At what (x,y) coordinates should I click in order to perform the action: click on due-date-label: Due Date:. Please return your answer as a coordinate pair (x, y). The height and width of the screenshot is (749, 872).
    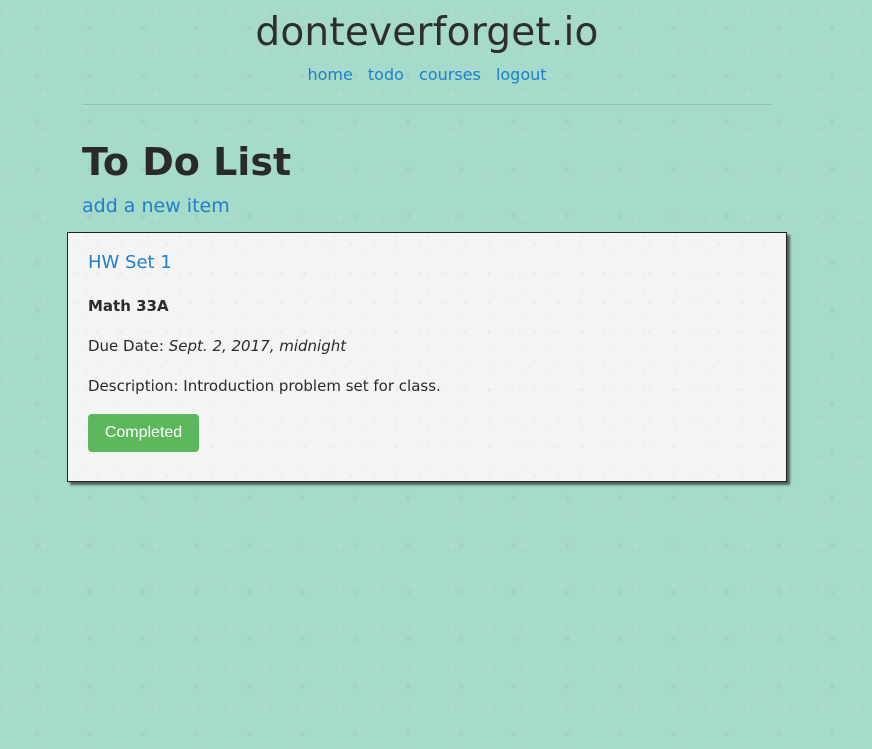
    Looking at the image, I should click on (126, 346).